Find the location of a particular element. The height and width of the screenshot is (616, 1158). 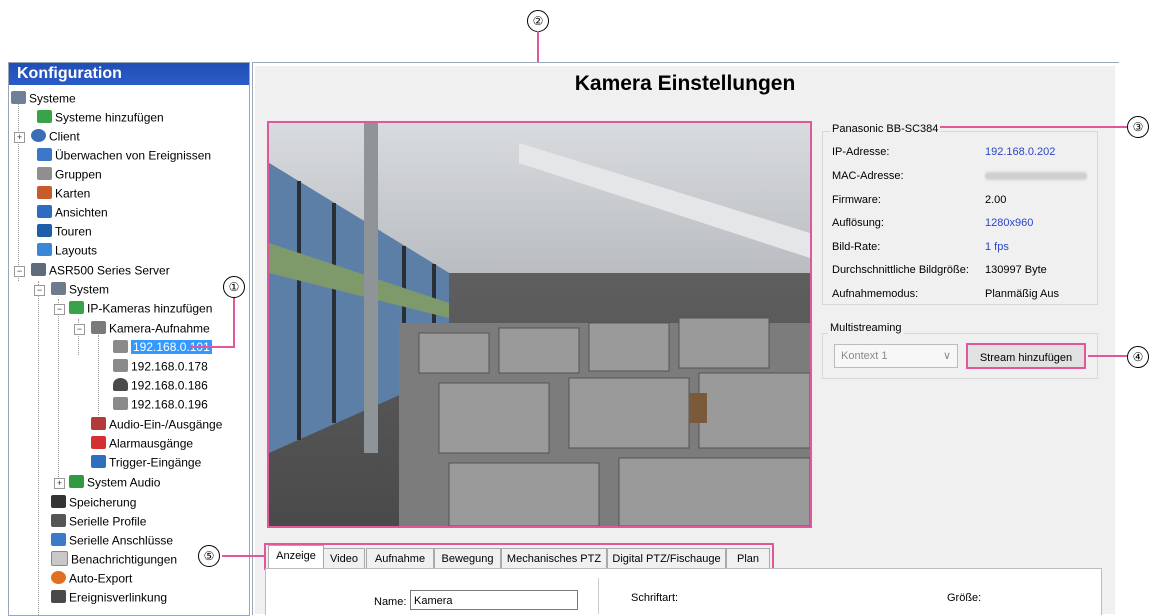

expand-client-toggle: + is located at coordinates (19, 137).